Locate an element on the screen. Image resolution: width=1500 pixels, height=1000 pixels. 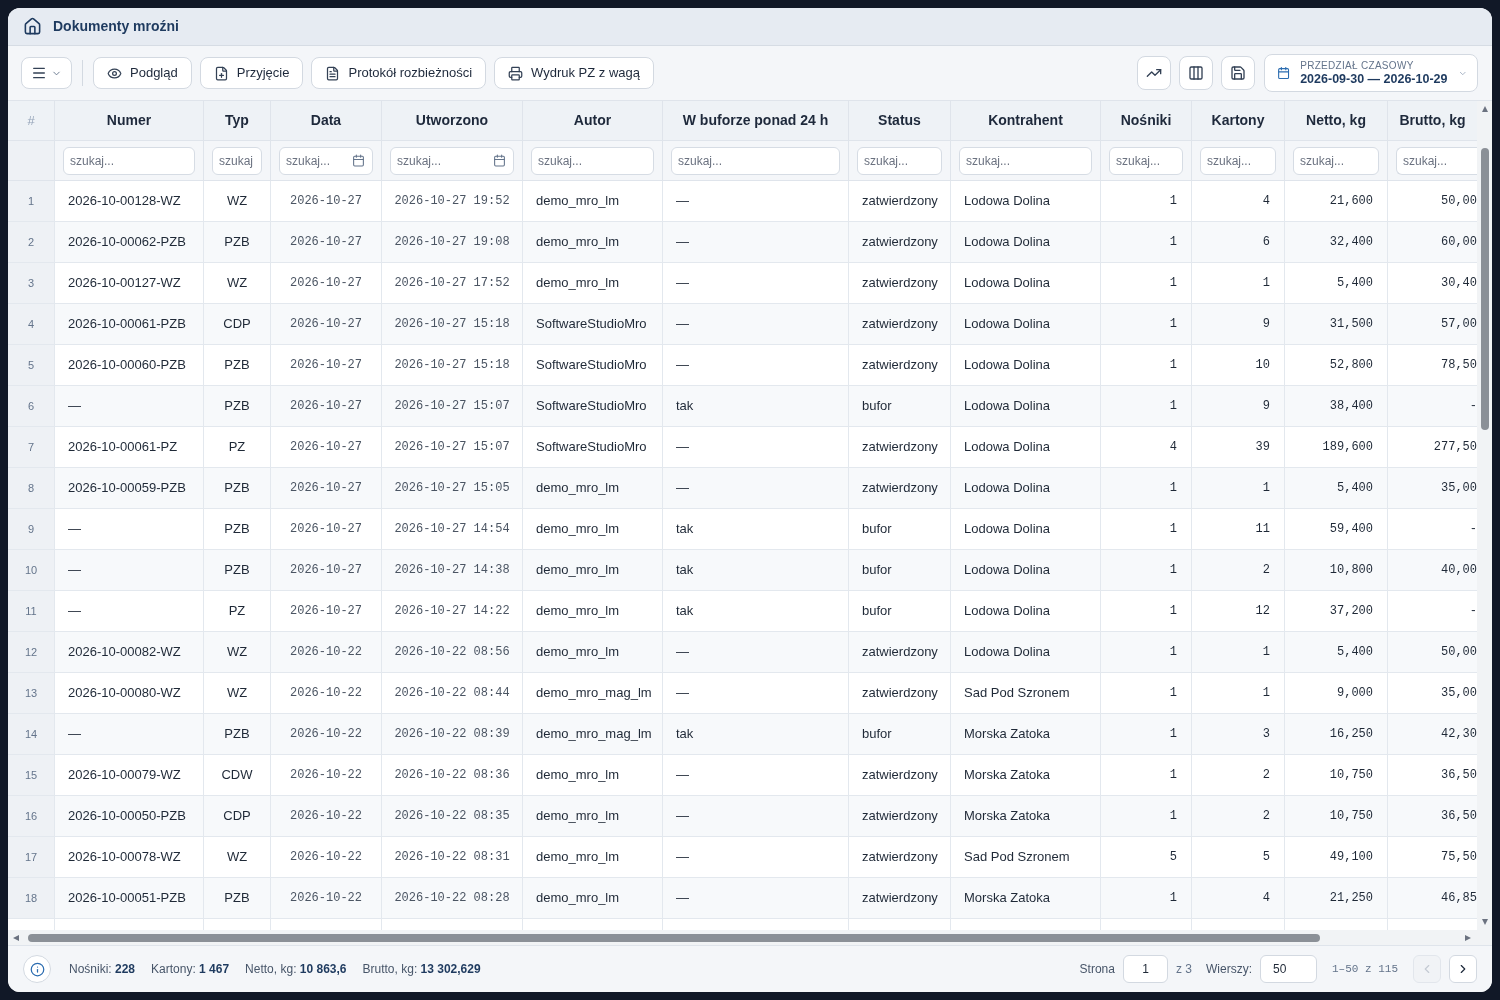
table-cell: — is located at coordinates (756, 898).